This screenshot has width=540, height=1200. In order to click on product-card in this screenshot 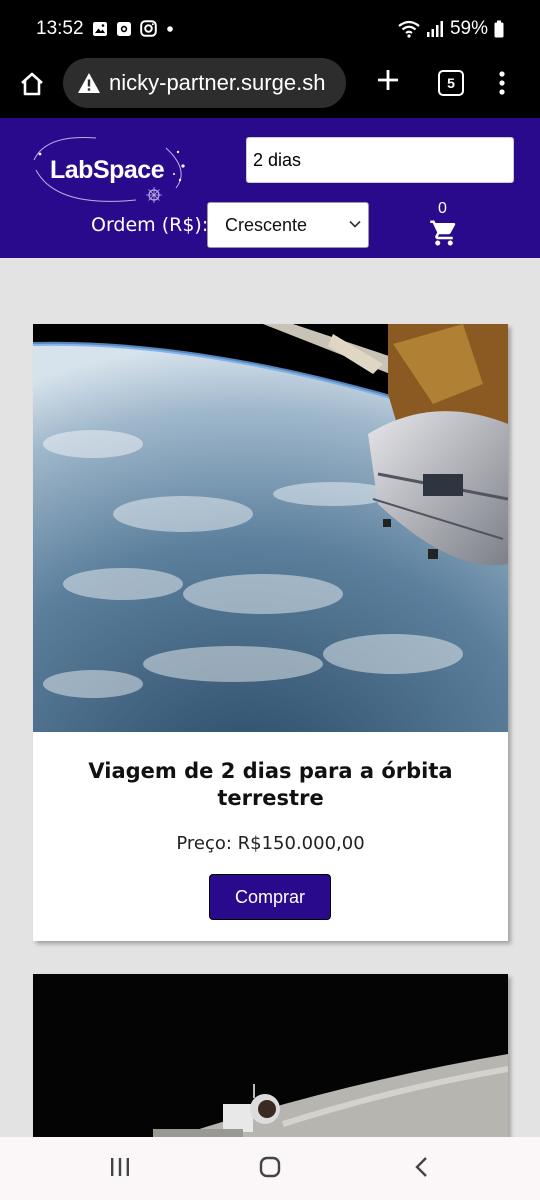, I will do `click(270, 1059)`.